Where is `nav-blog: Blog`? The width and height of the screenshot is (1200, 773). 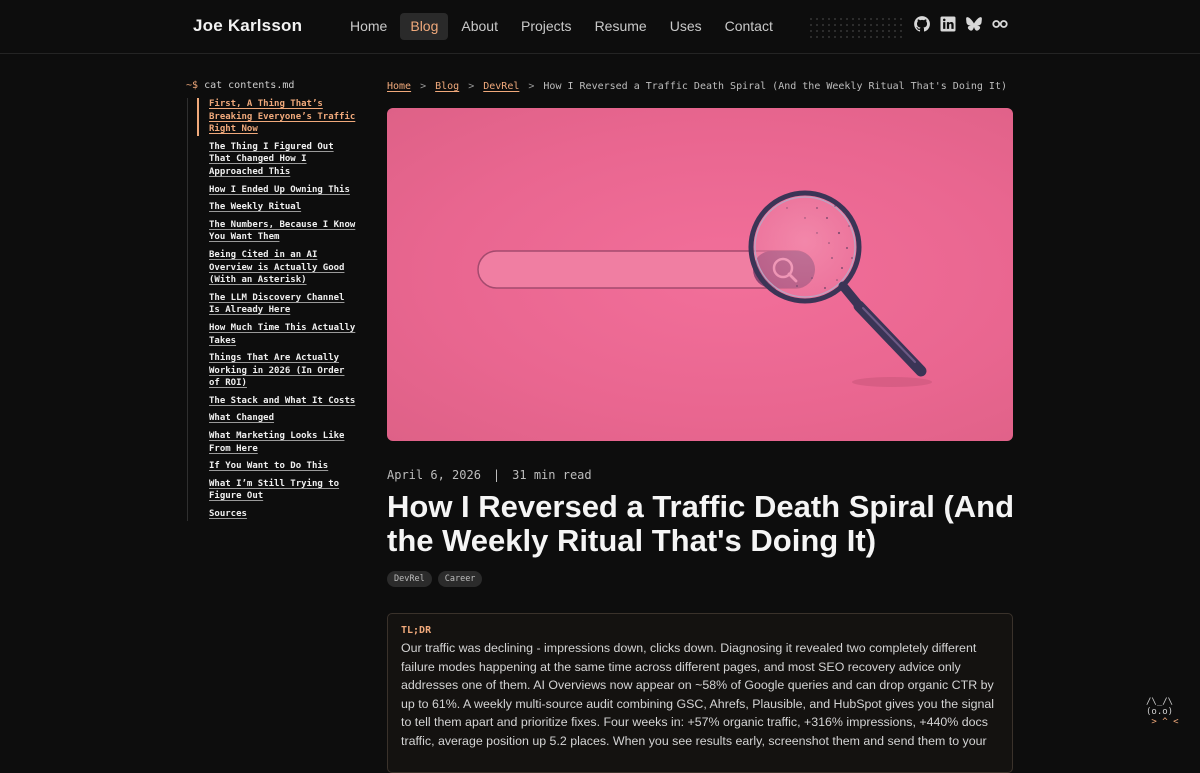
nav-blog: Blog is located at coordinates (424, 26).